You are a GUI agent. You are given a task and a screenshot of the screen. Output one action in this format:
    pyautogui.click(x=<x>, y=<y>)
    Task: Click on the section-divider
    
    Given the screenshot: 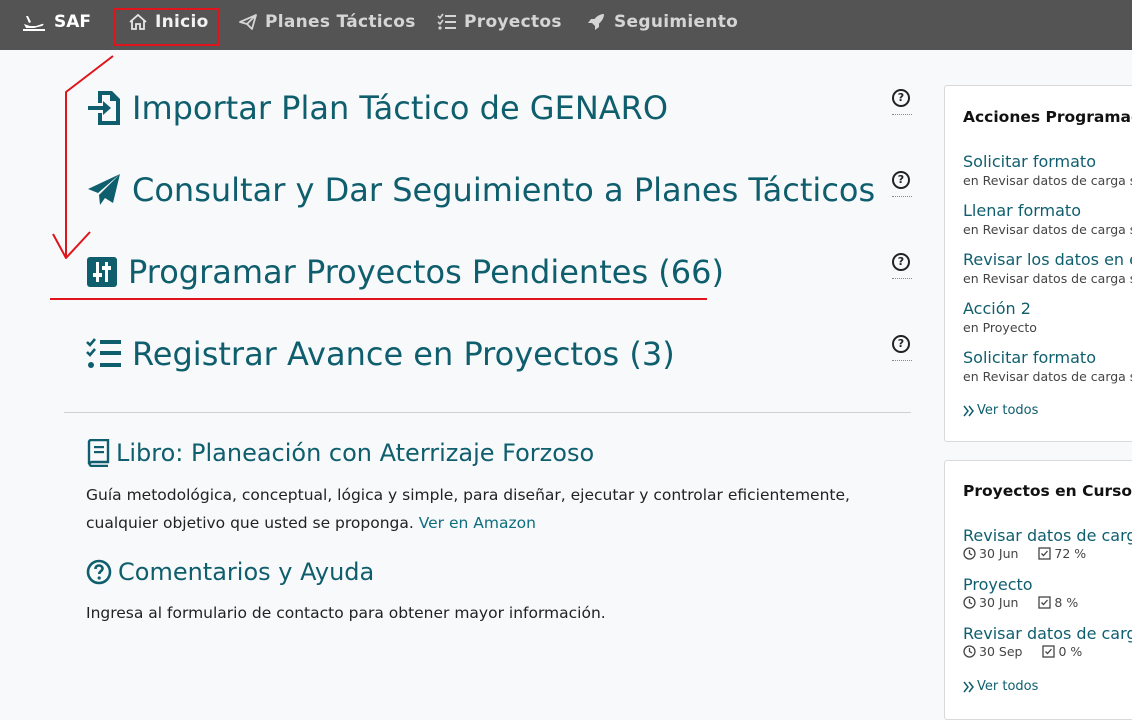 What is the action you would take?
    pyautogui.click(x=487, y=412)
    